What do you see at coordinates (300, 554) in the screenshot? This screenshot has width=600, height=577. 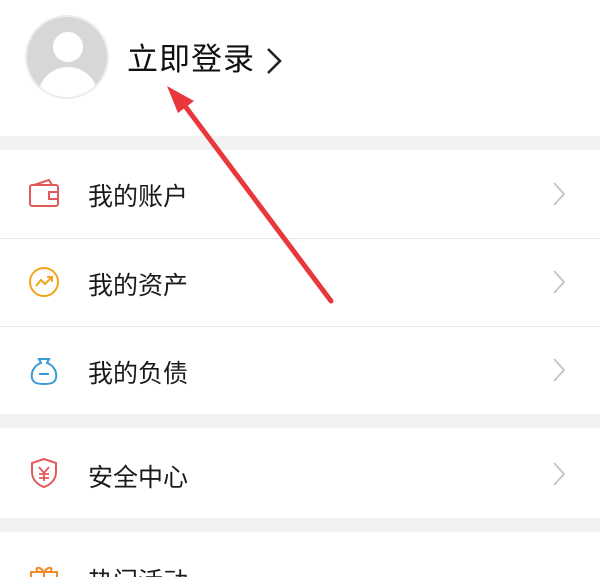 I see `menu-item-hot-events: 热门活动` at bounding box center [300, 554].